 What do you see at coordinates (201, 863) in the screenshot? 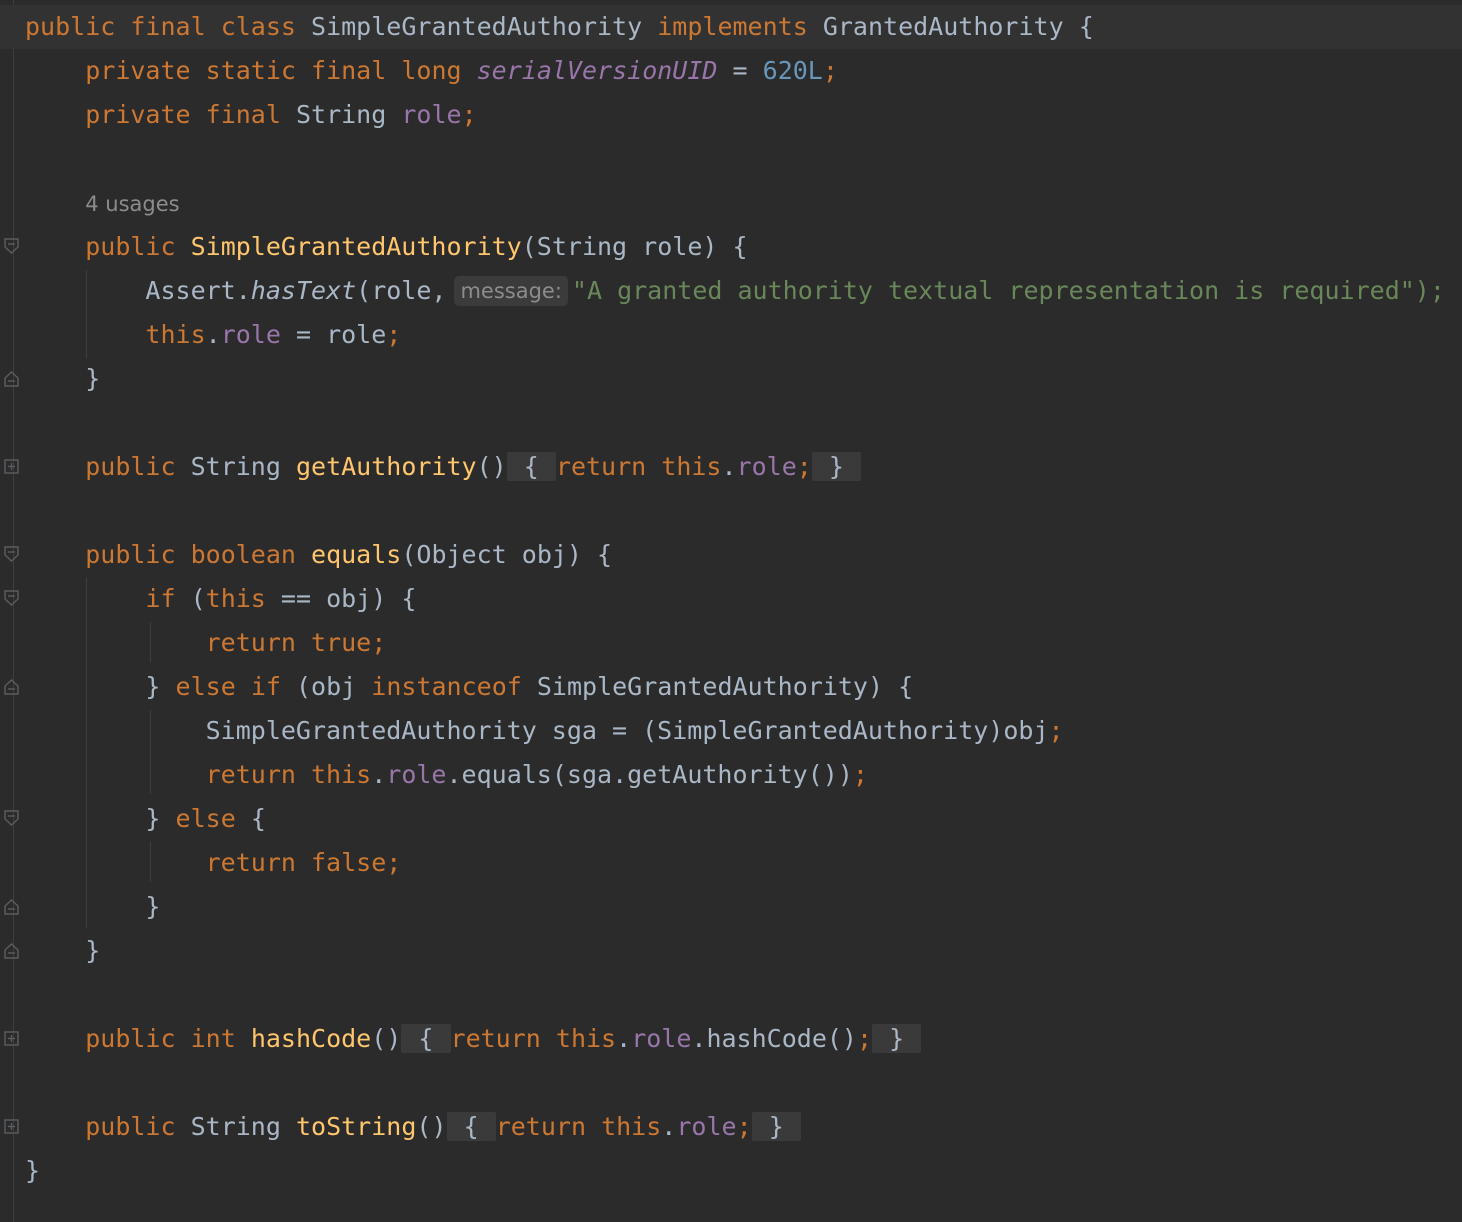
I see `code-line: return false;` at bounding box center [201, 863].